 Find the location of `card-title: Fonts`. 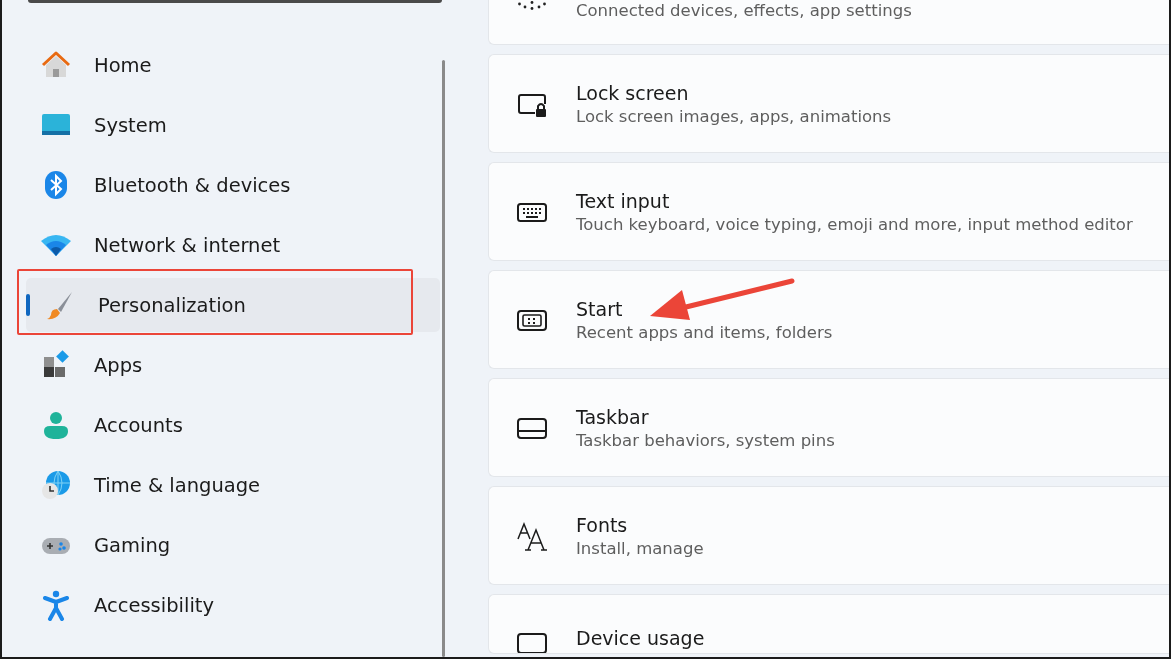

card-title: Fonts is located at coordinates (602, 524).